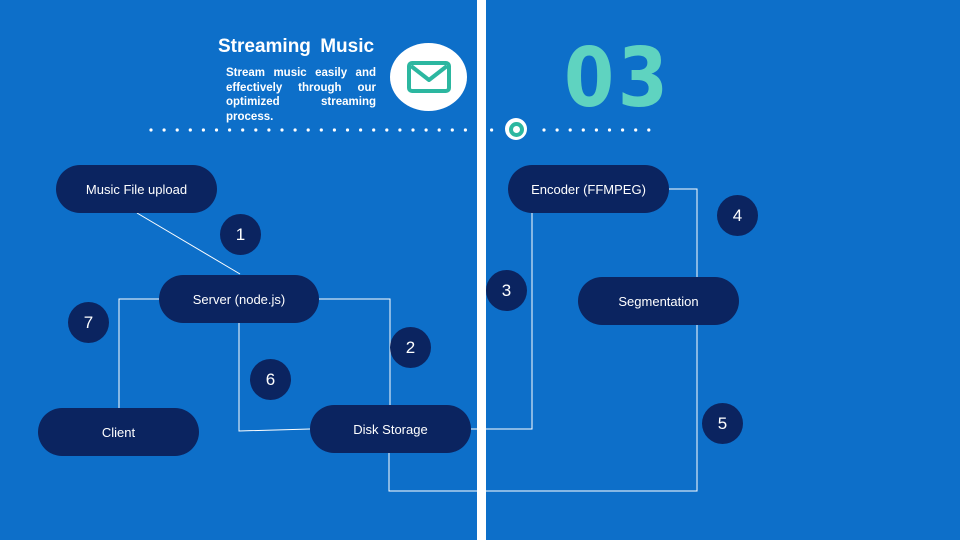 The image size is (960, 540). I want to click on step-badge-7: 7, so click(88, 322).